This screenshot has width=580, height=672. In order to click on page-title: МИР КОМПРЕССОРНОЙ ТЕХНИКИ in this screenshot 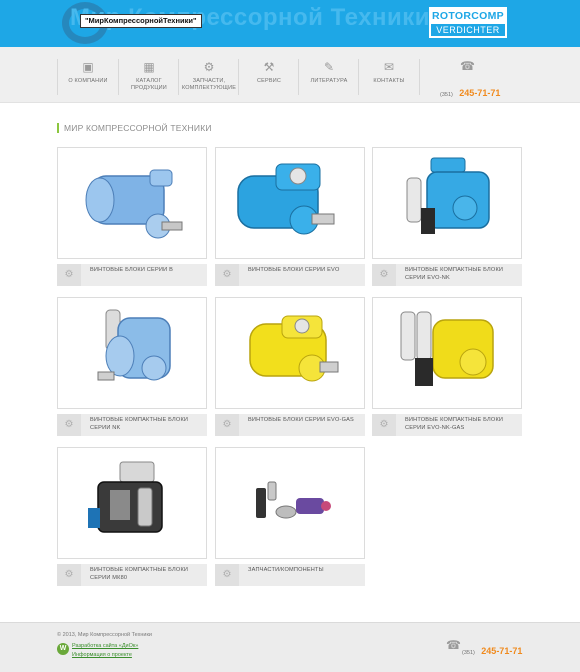, I will do `click(134, 128)`.